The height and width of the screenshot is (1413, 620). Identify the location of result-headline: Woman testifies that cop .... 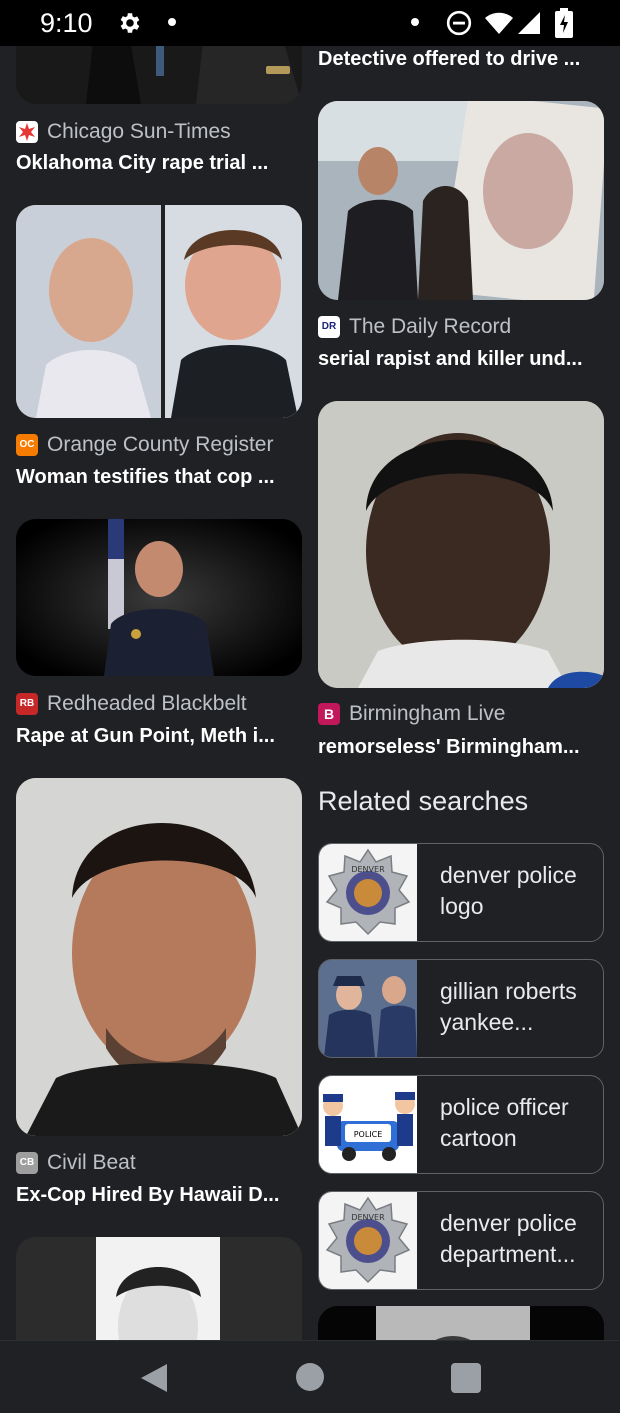
(159, 477).